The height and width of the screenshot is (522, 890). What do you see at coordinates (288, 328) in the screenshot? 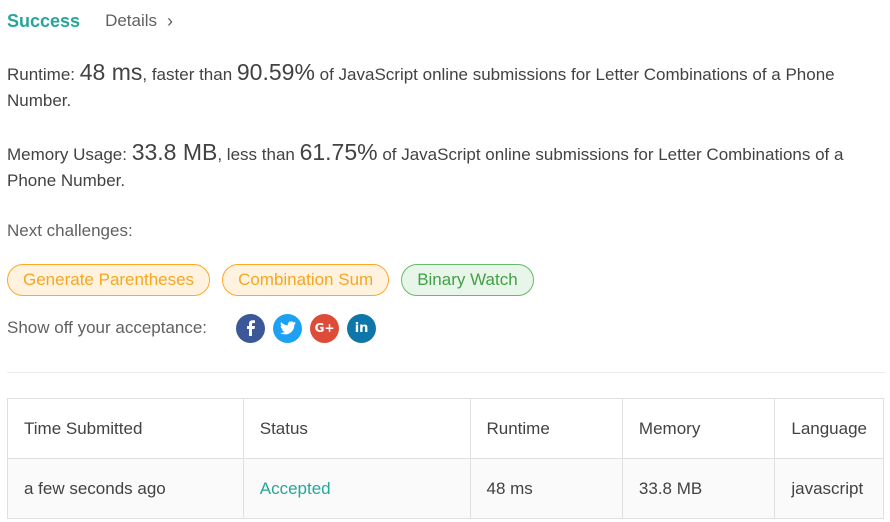
I see `twitter-icon` at bounding box center [288, 328].